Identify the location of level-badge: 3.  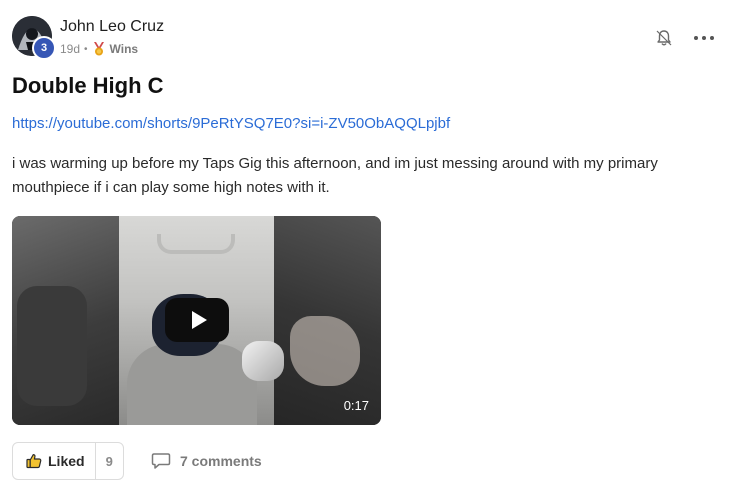
(44, 48).